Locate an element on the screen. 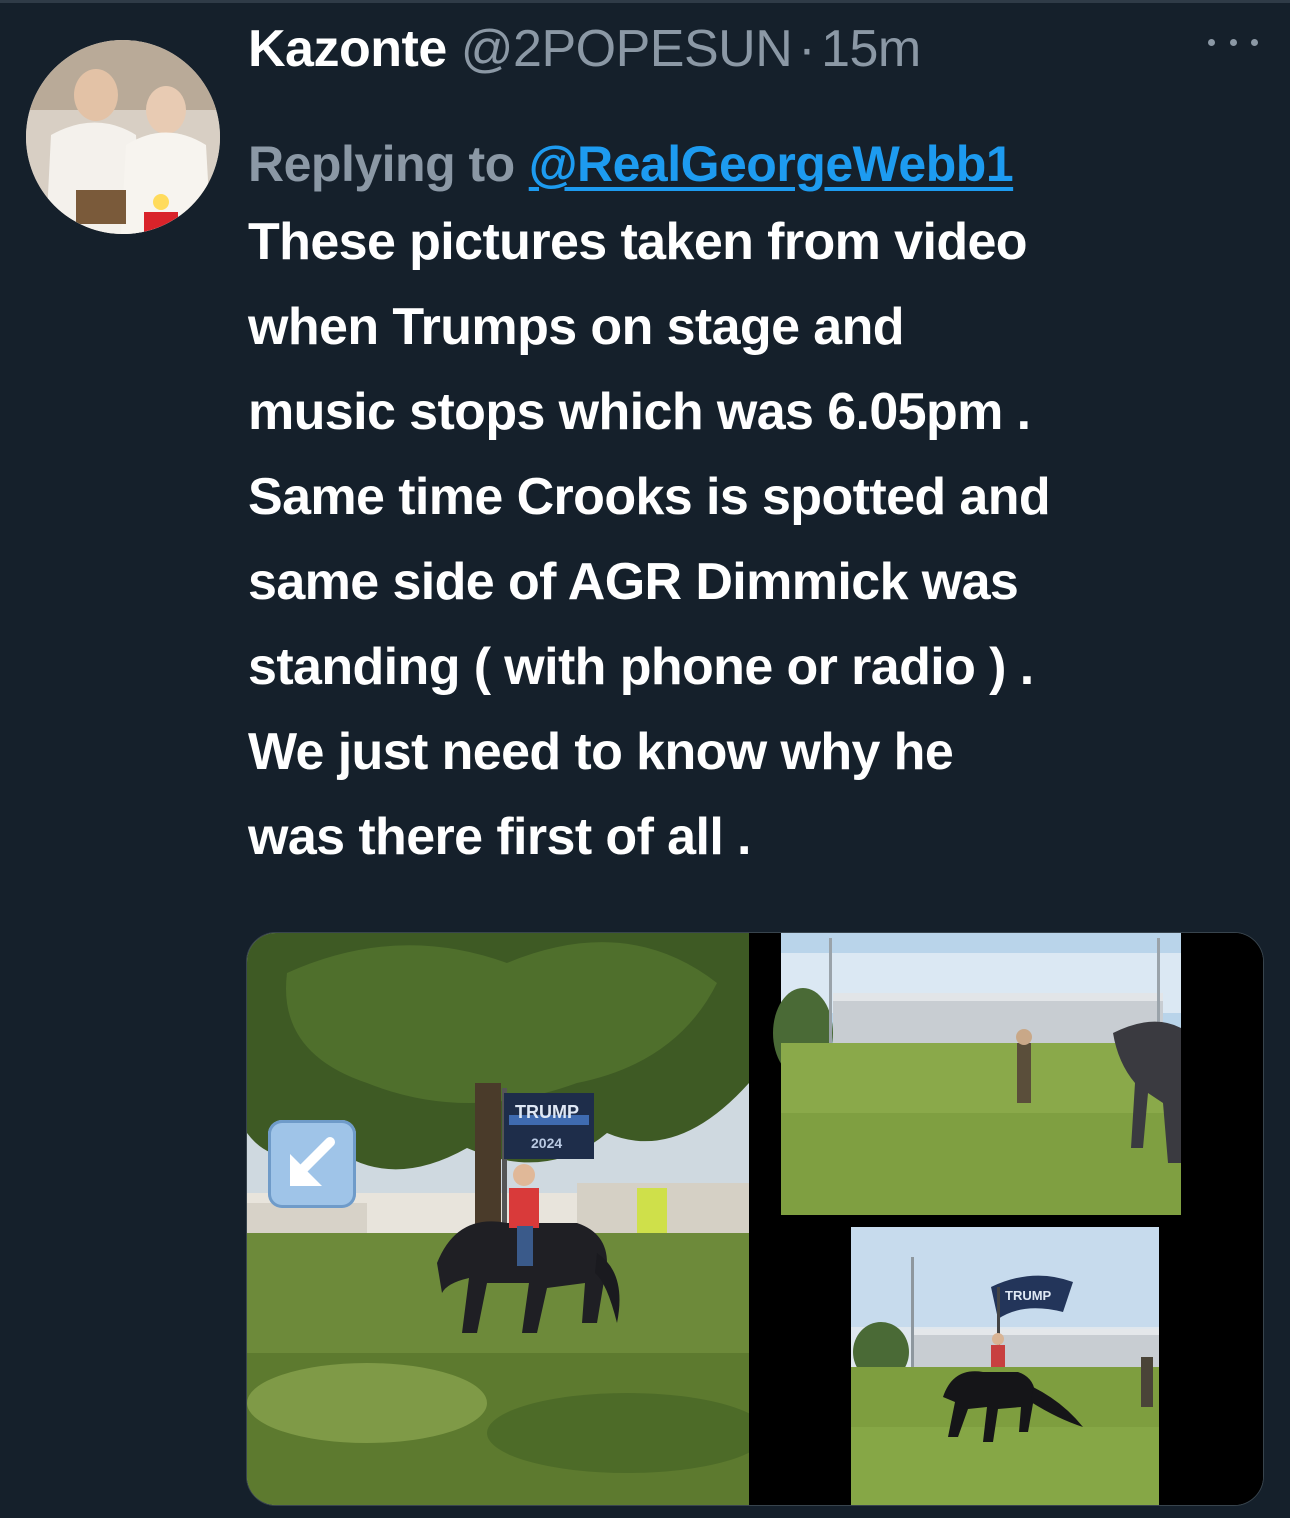 Image resolution: width=1290 pixels, height=1518 pixels. tweet-text-line: These pictures taken from video is located at coordinates (638, 242).